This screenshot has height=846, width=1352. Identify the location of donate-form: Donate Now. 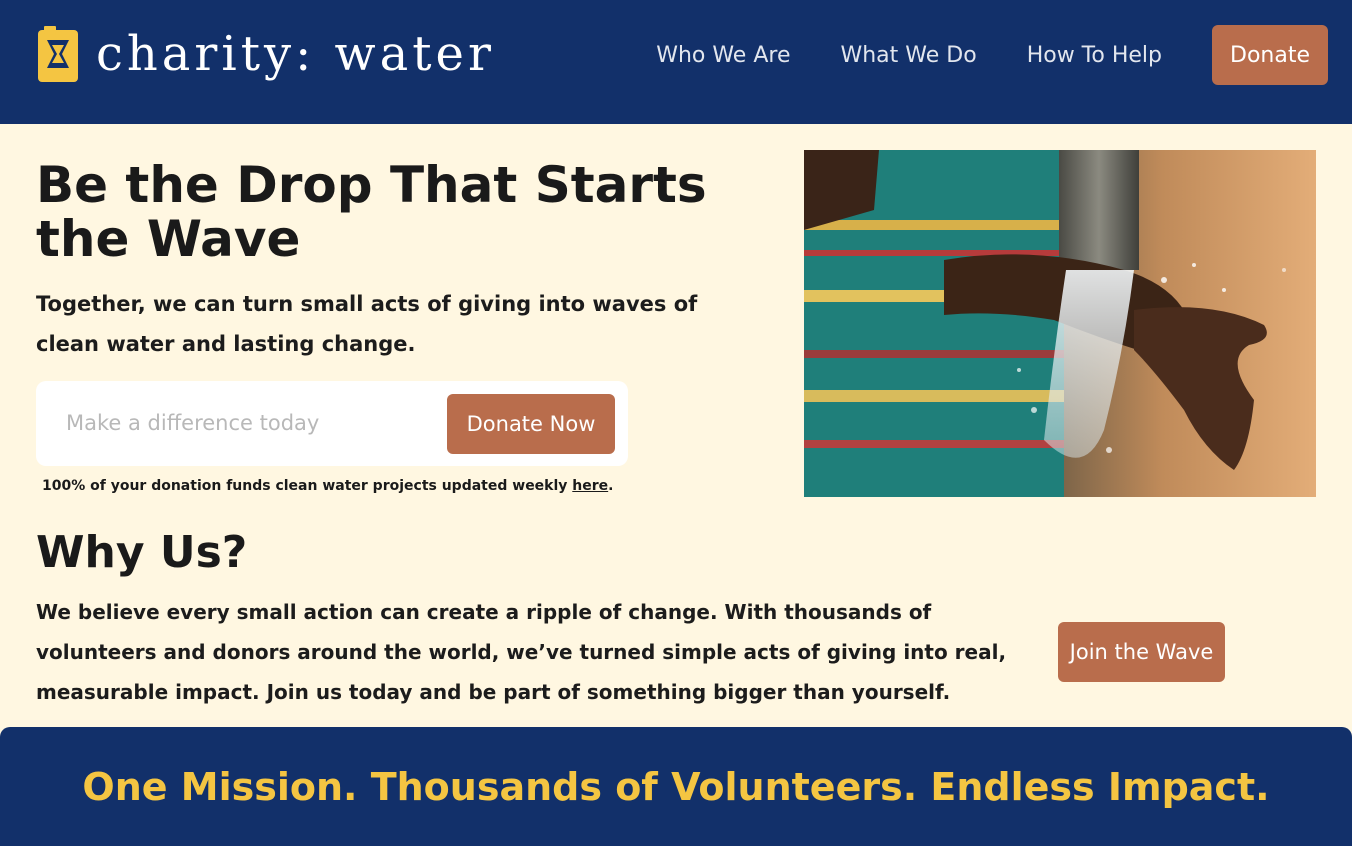
(332, 423).